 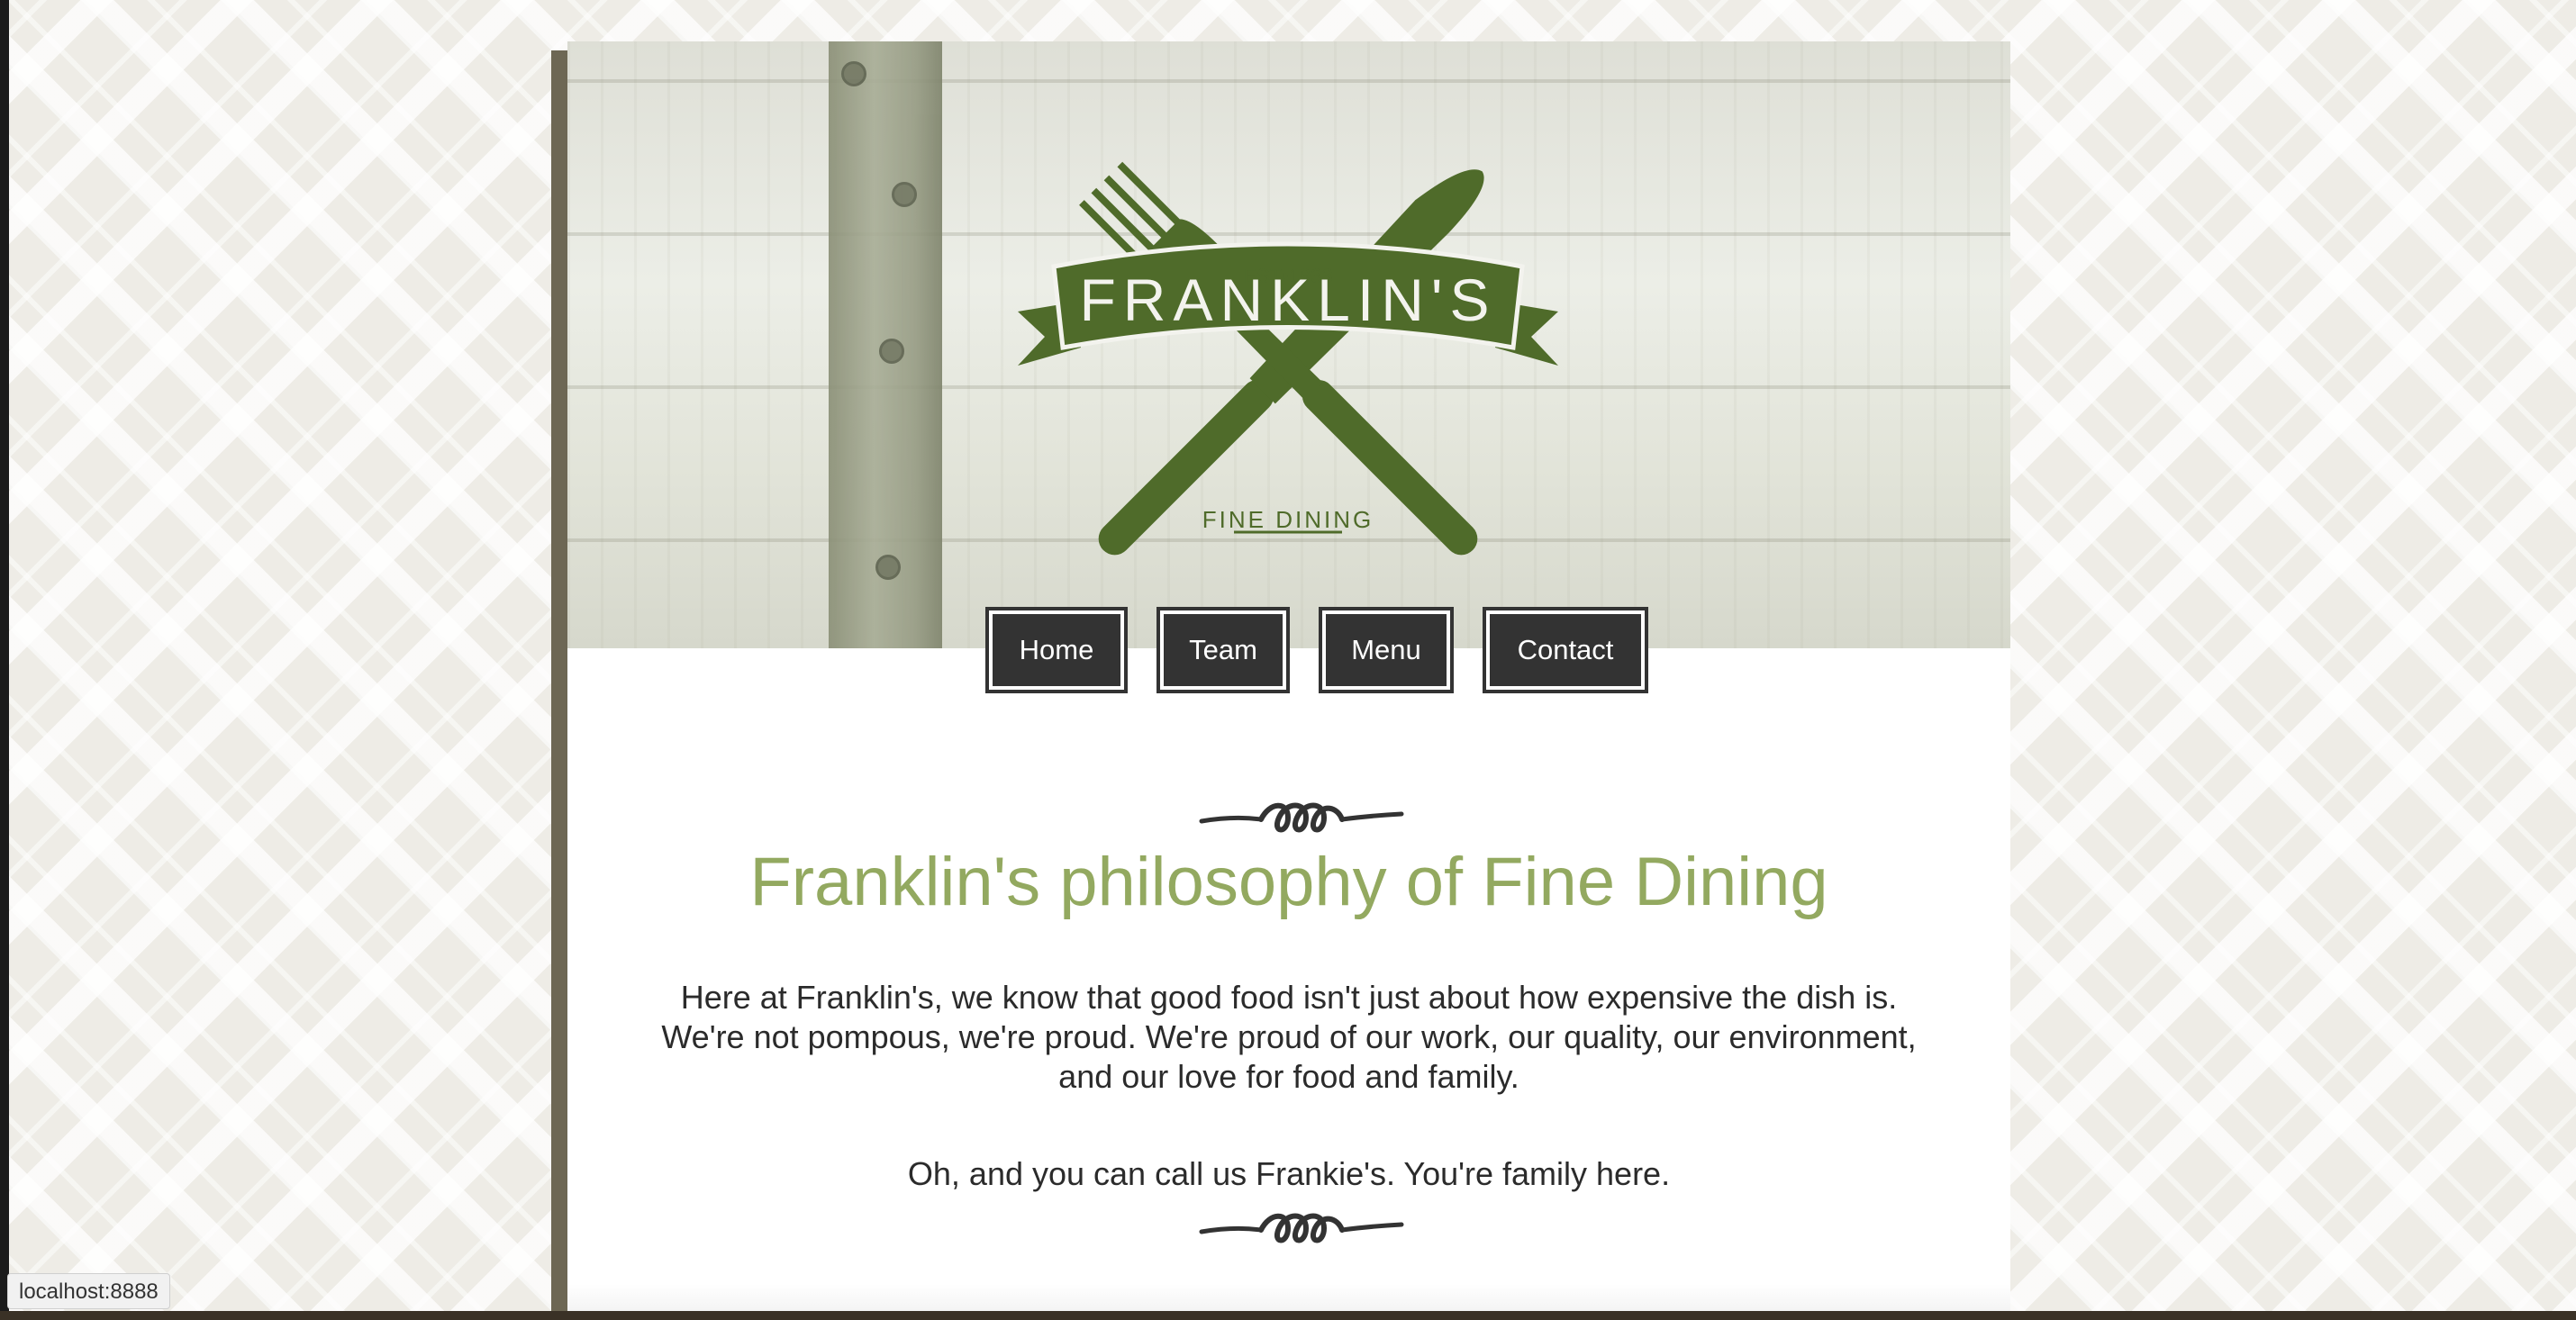 What do you see at coordinates (1288, 1315) in the screenshot?
I see `window-bottom-edge` at bounding box center [1288, 1315].